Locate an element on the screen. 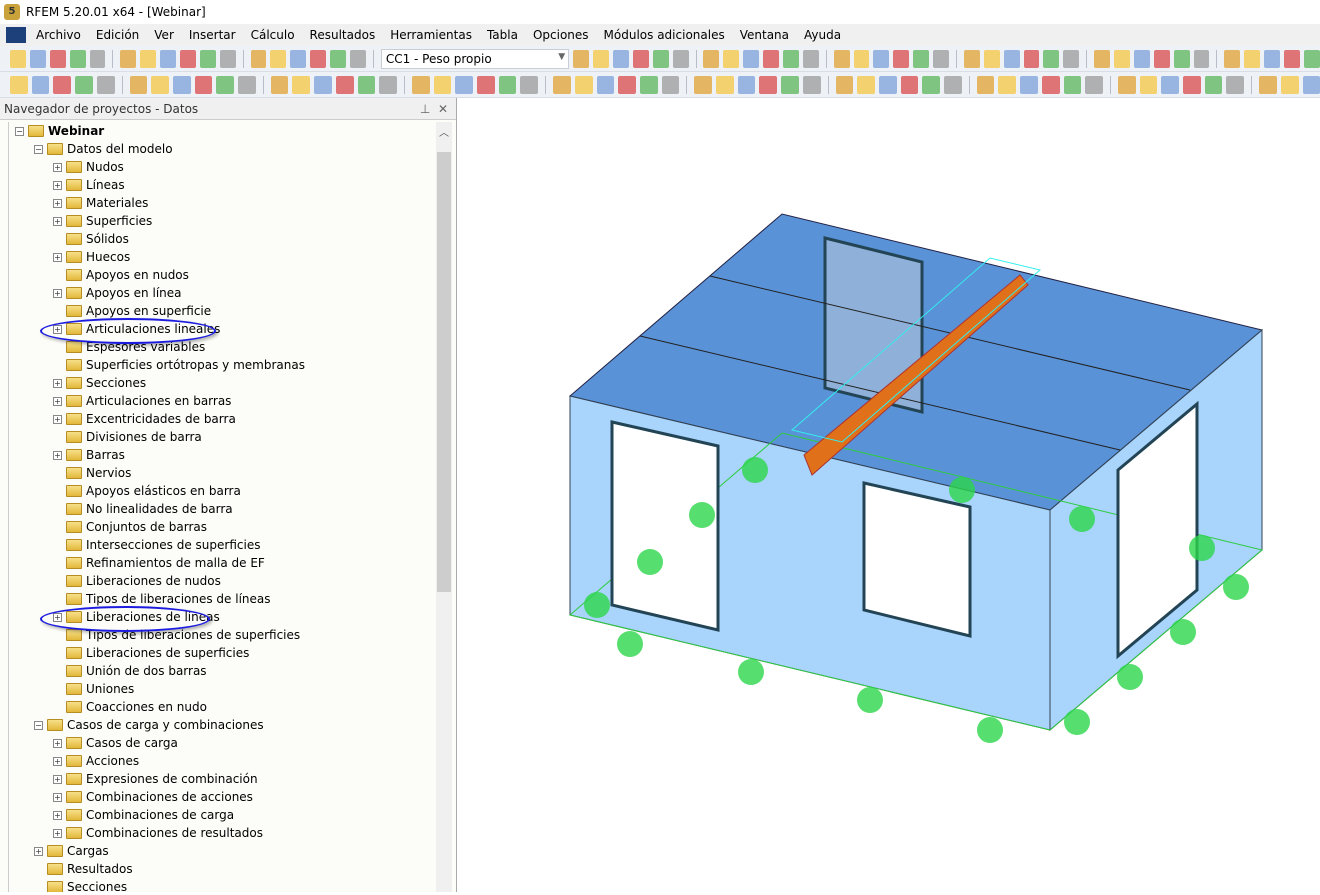  menu-6: Herramientas is located at coordinates (431, 35).